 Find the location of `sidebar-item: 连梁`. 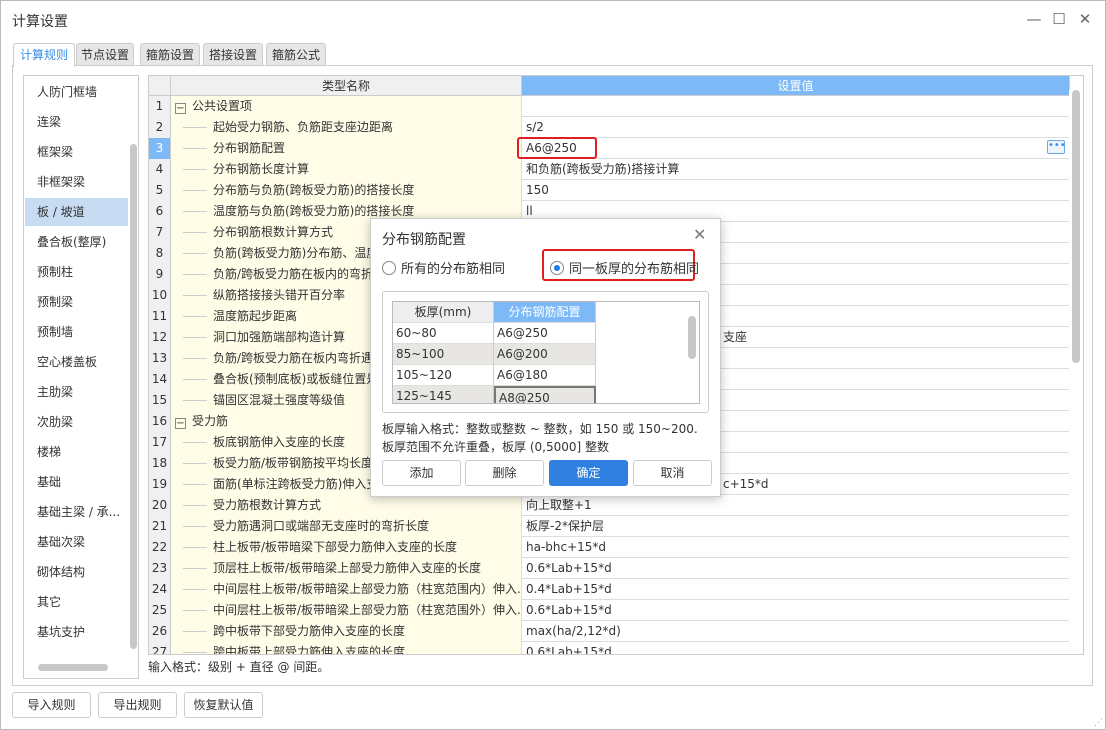

sidebar-item: 连梁 is located at coordinates (76, 122).